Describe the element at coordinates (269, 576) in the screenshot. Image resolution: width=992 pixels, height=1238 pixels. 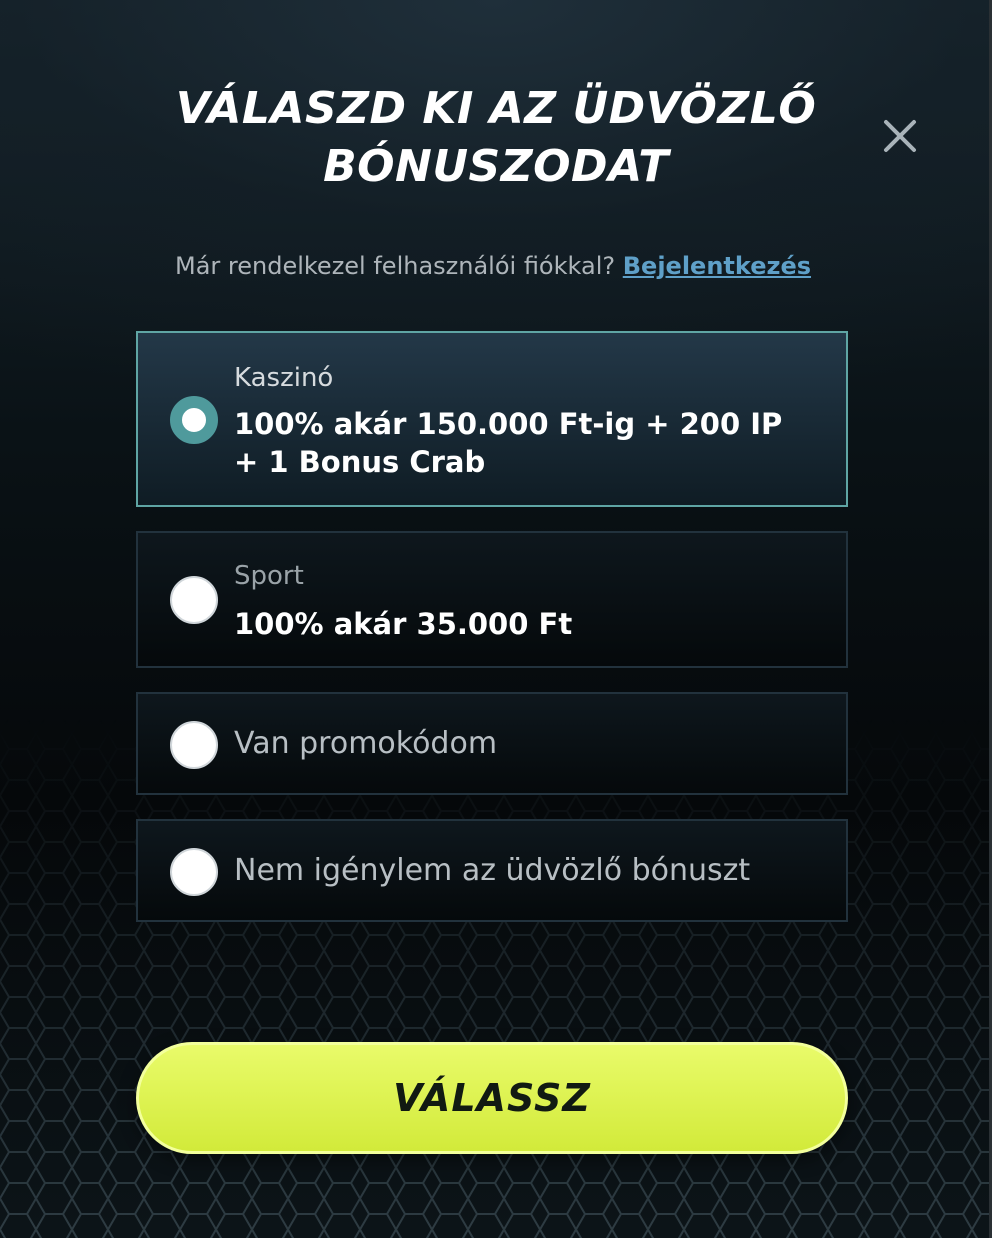
I see `option-label-sport: Sport` at that location.